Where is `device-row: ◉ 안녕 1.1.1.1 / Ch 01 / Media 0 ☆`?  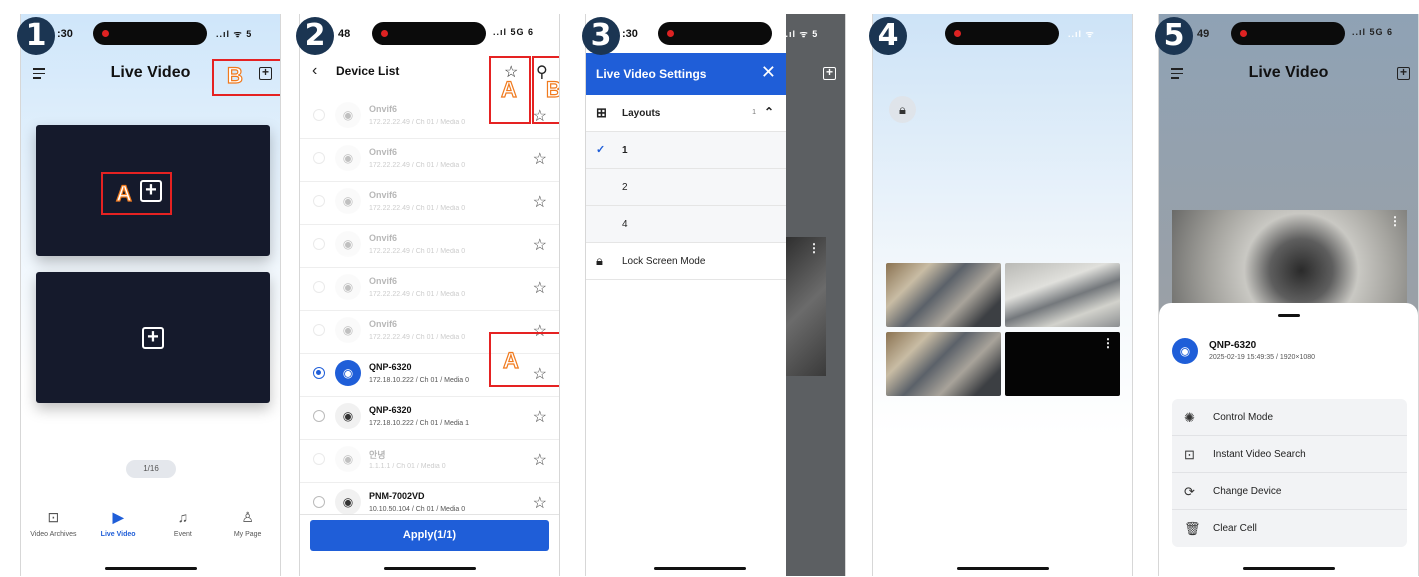
device-row: ◉ 안녕 1.1.1.1 / Ch 01 / Media 0 ☆ is located at coordinates (429, 461).